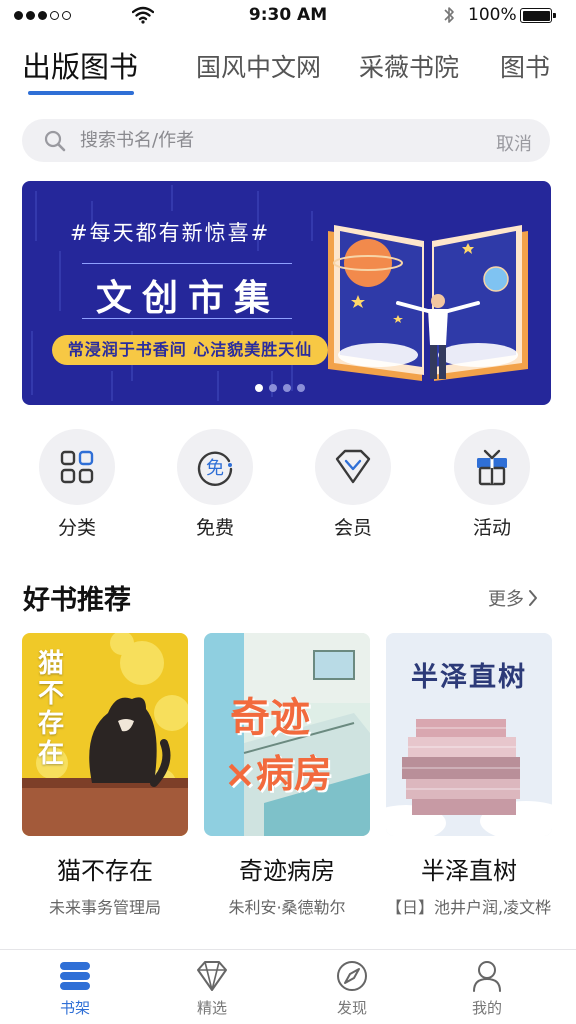  Describe the element at coordinates (492, 467) in the screenshot. I see `gift-icon` at that location.